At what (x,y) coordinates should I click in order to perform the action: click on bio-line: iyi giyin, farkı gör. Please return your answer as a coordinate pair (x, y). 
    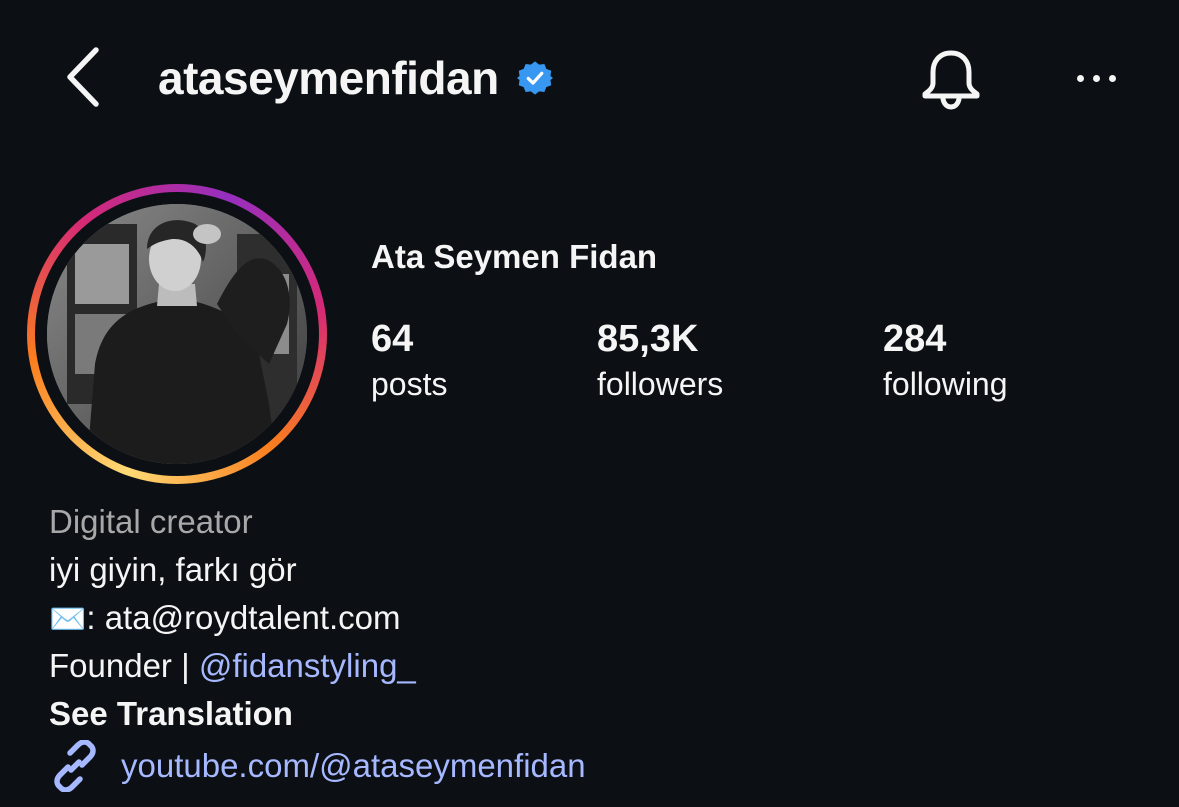
    Looking at the image, I should click on (173, 569).